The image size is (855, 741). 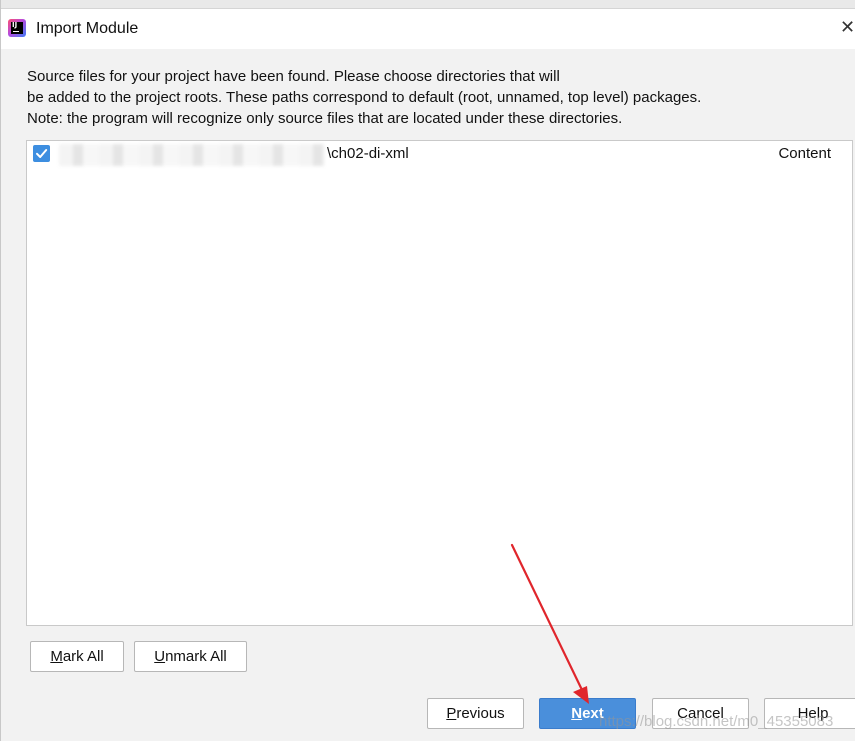 What do you see at coordinates (809, 713) in the screenshot?
I see `help-button: Help` at bounding box center [809, 713].